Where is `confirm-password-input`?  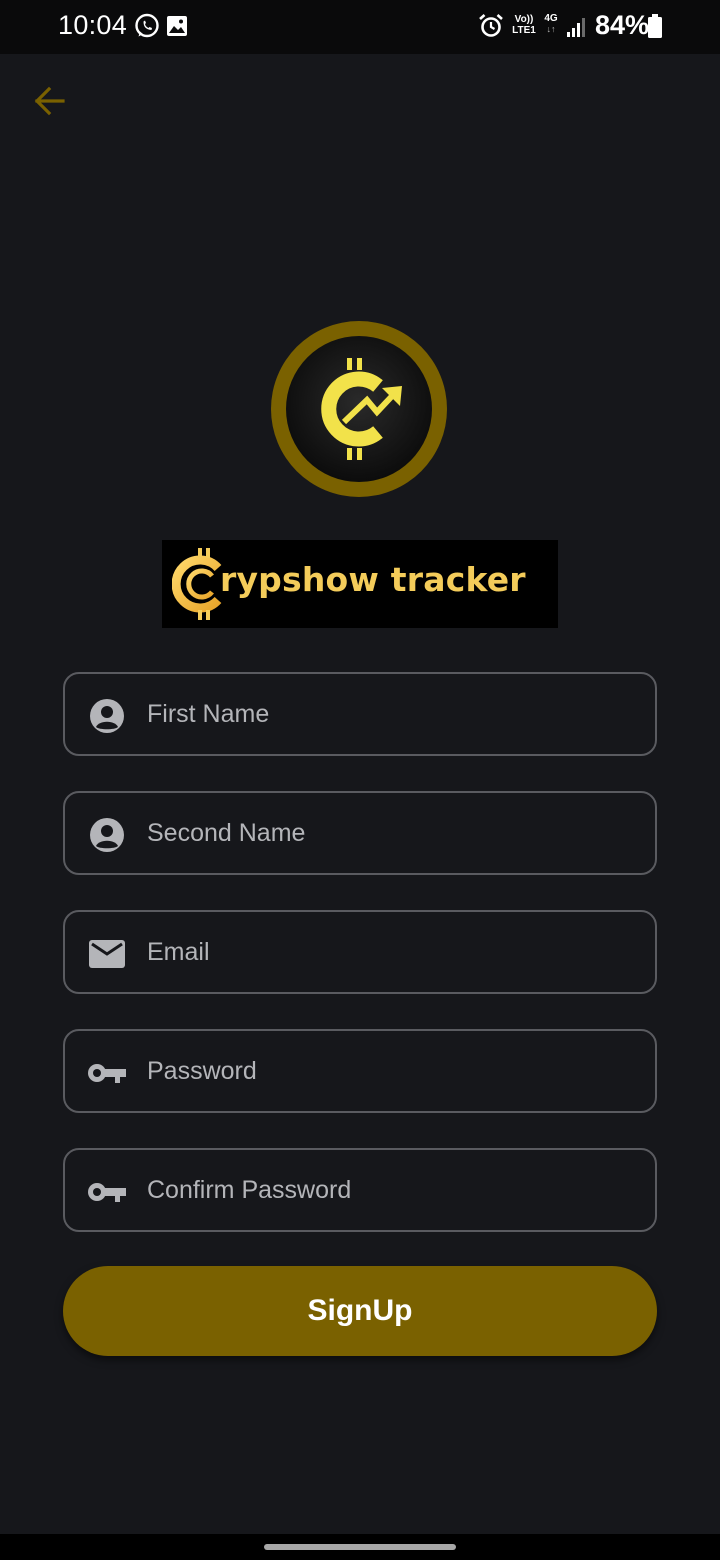 confirm-password-input is located at coordinates (392, 1190).